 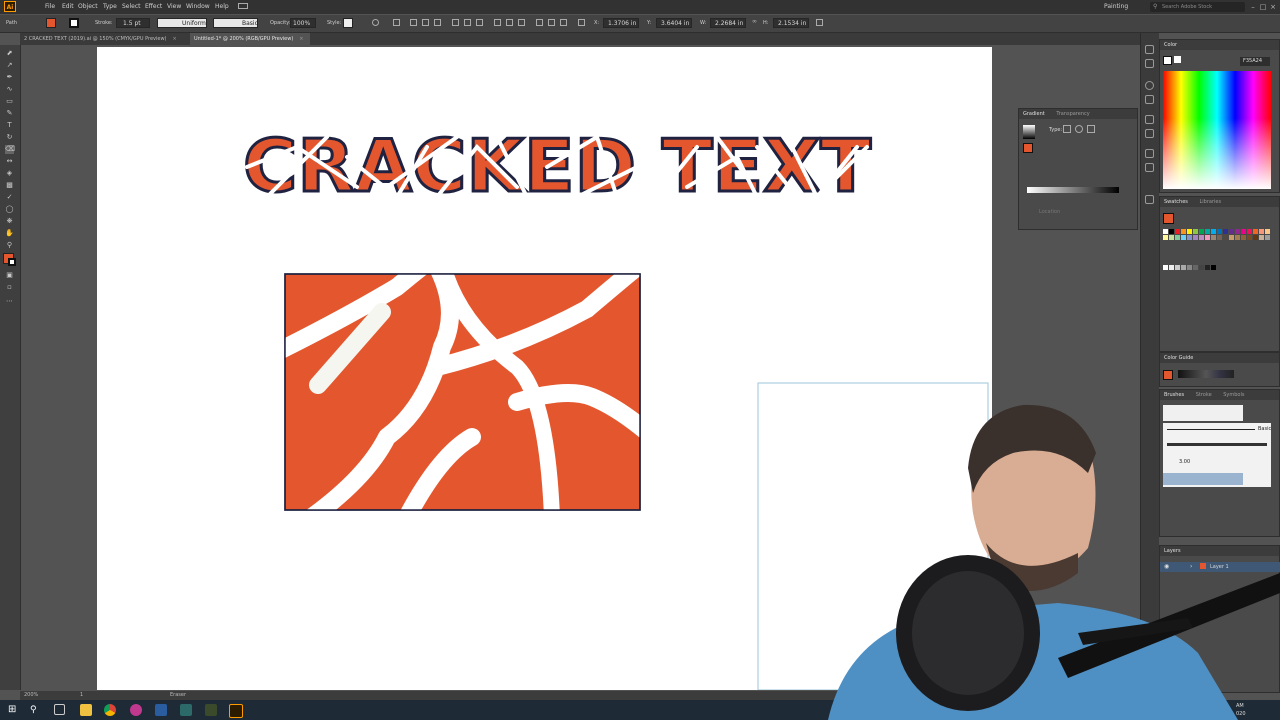 What do you see at coordinates (1206, 374) in the screenshot?
I see `guide-harmony-strip` at bounding box center [1206, 374].